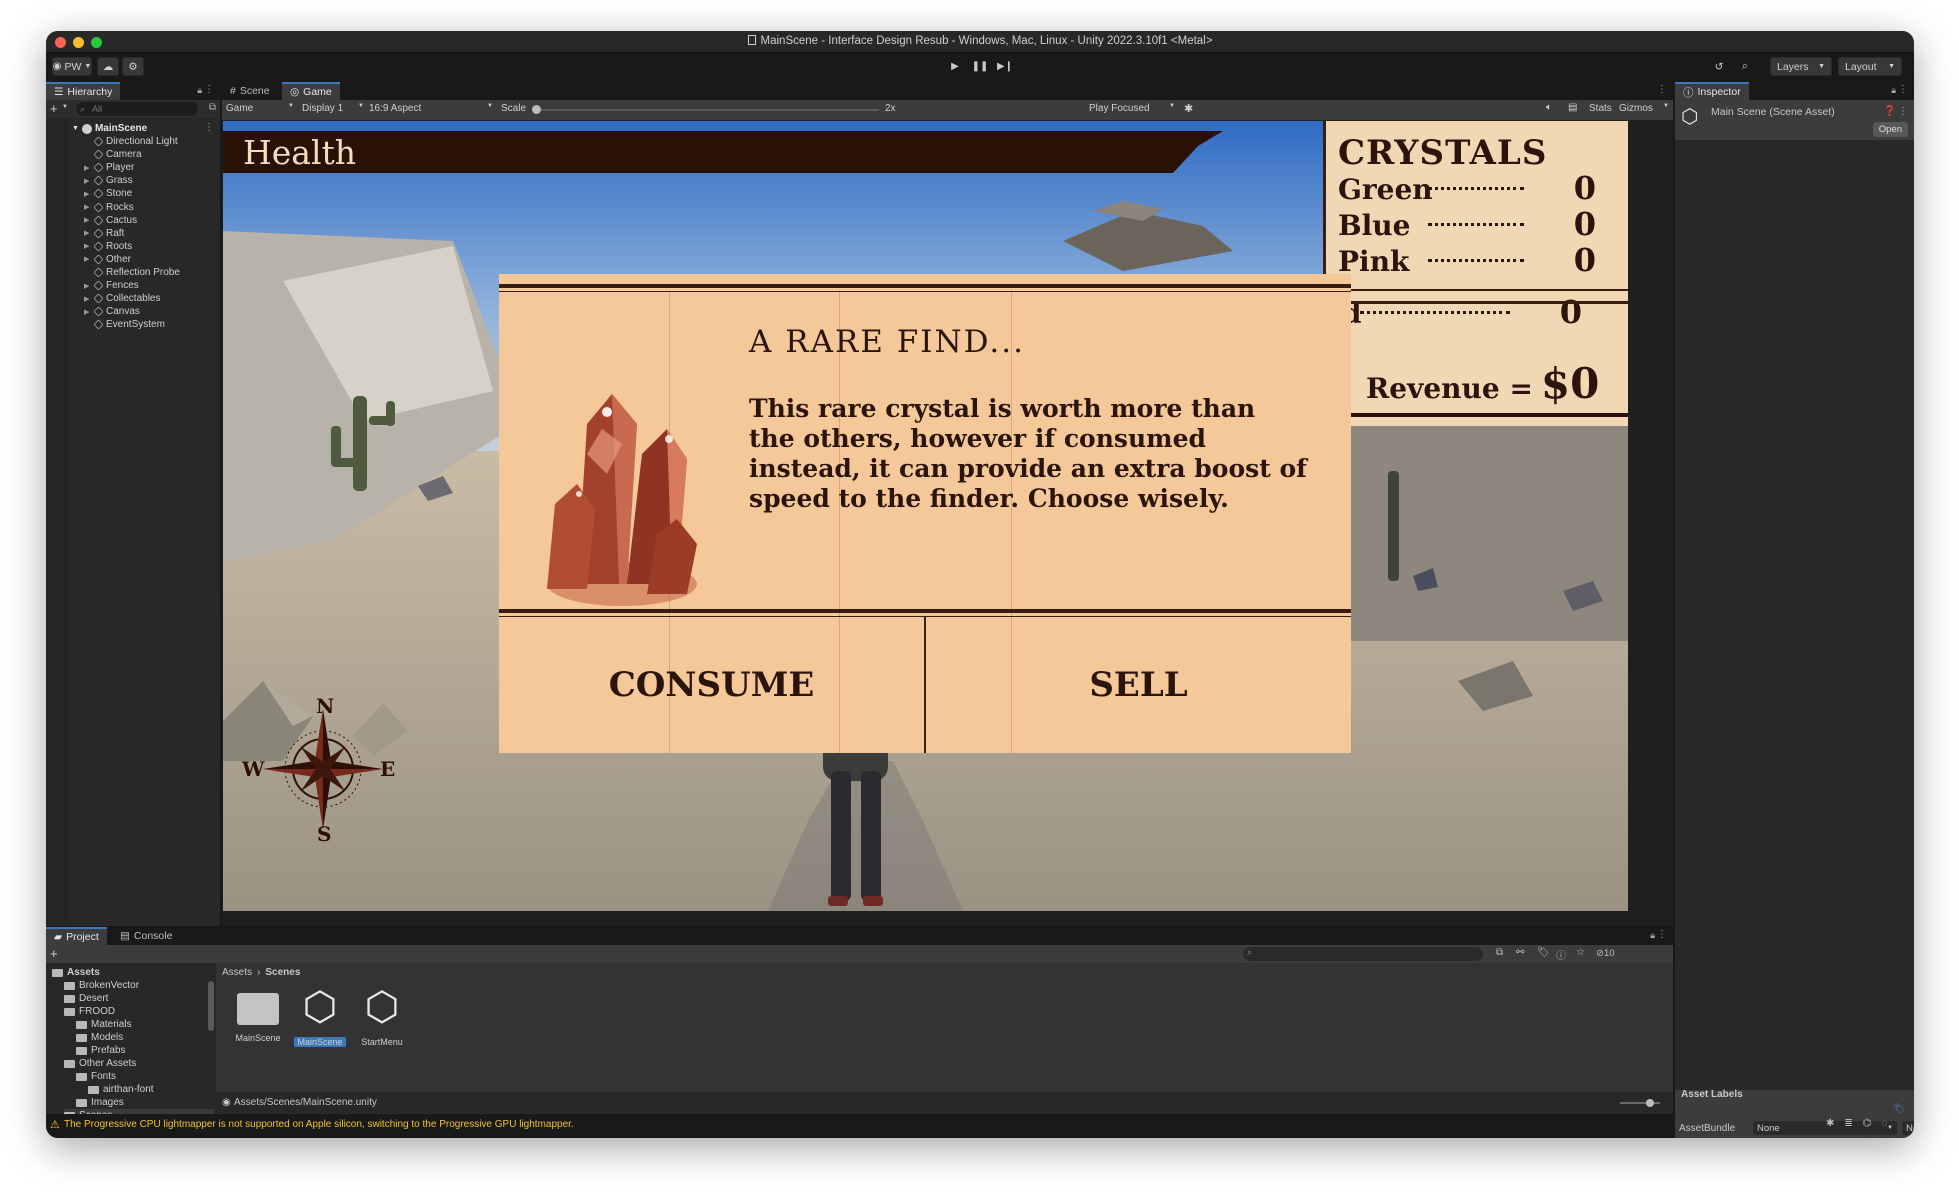 Image resolution: width=1959 pixels, height=1200 pixels. Describe the element at coordinates (104, 233) in the screenshot. I see `hierarchy-item: ▶ Raft` at that location.